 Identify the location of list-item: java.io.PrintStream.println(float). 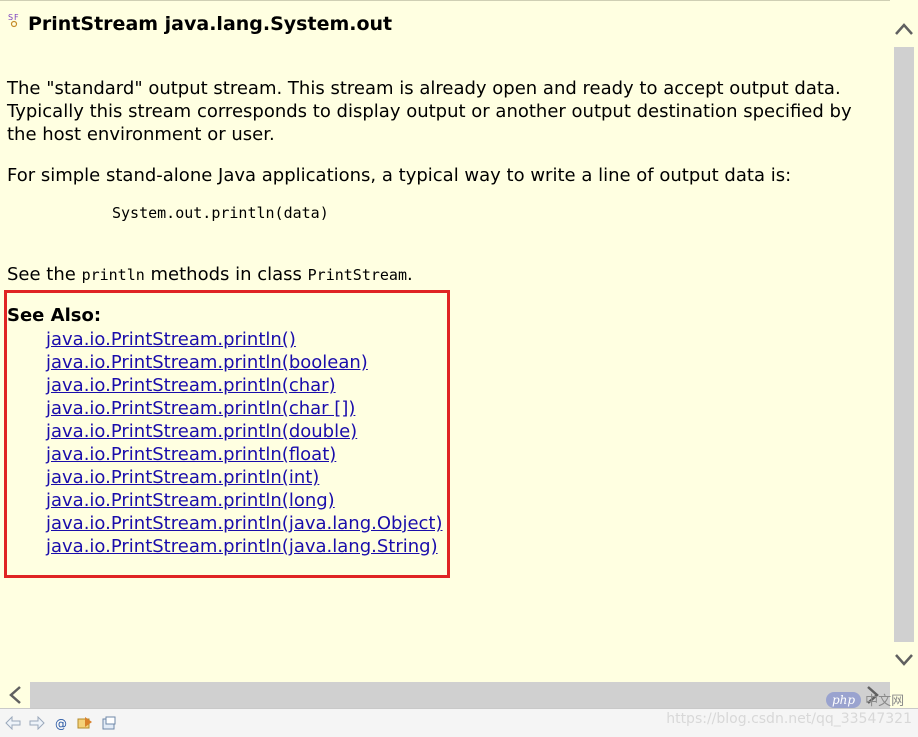
(244, 454).